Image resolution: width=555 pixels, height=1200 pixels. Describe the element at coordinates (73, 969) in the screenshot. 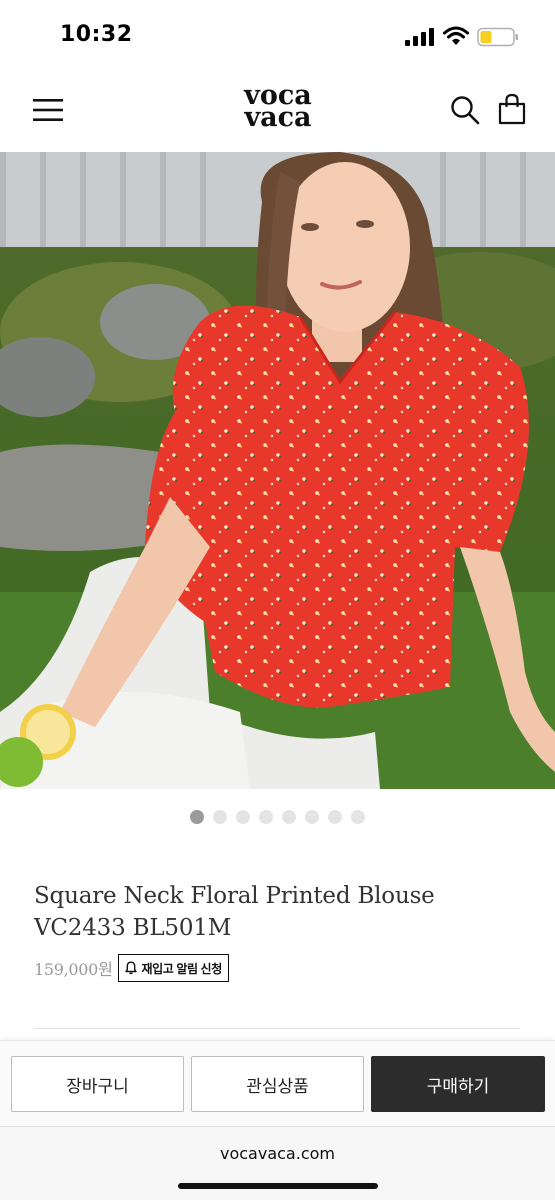

I see `product-price: 159,000원` at that location.